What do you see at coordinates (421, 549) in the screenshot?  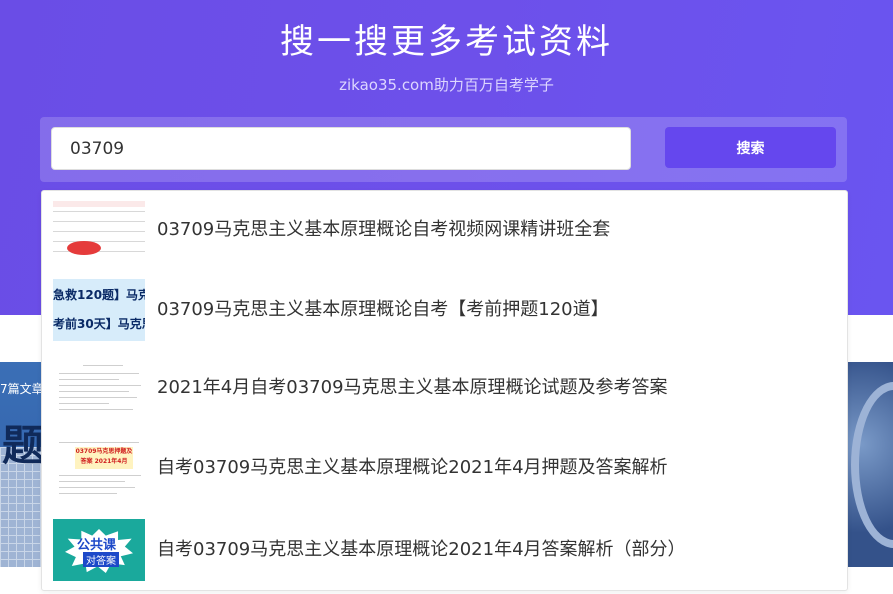 I see `suggestion-label: 自考03709马克思主义基本原理概论2021年4月答案解析（部分）` at bounding box center [421, 549].